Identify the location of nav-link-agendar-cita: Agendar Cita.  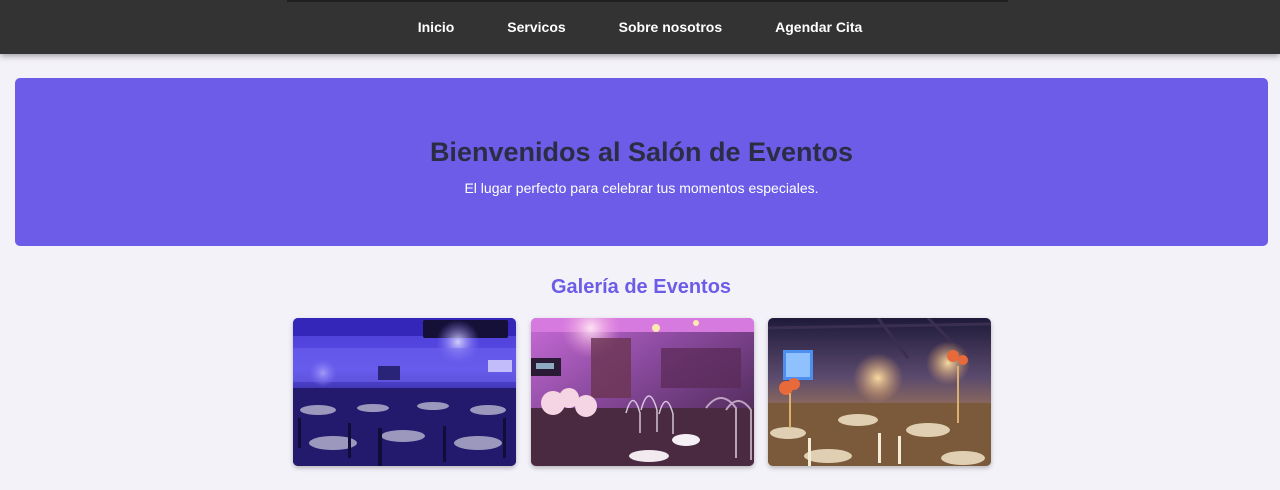
(818, 27).